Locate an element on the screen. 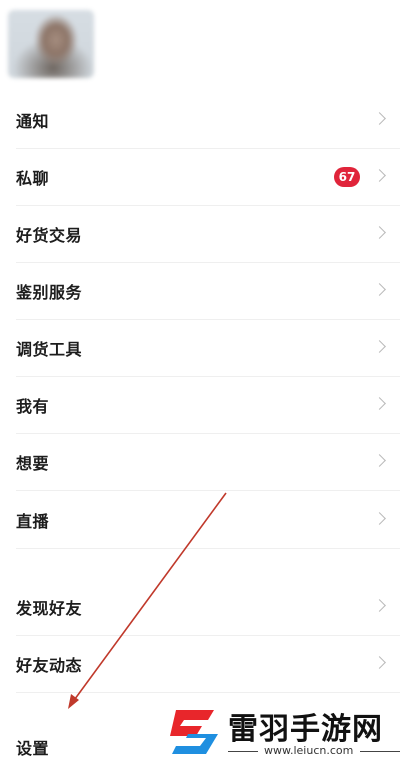  unread-badge: 67 is located at coordinates (347, 177).